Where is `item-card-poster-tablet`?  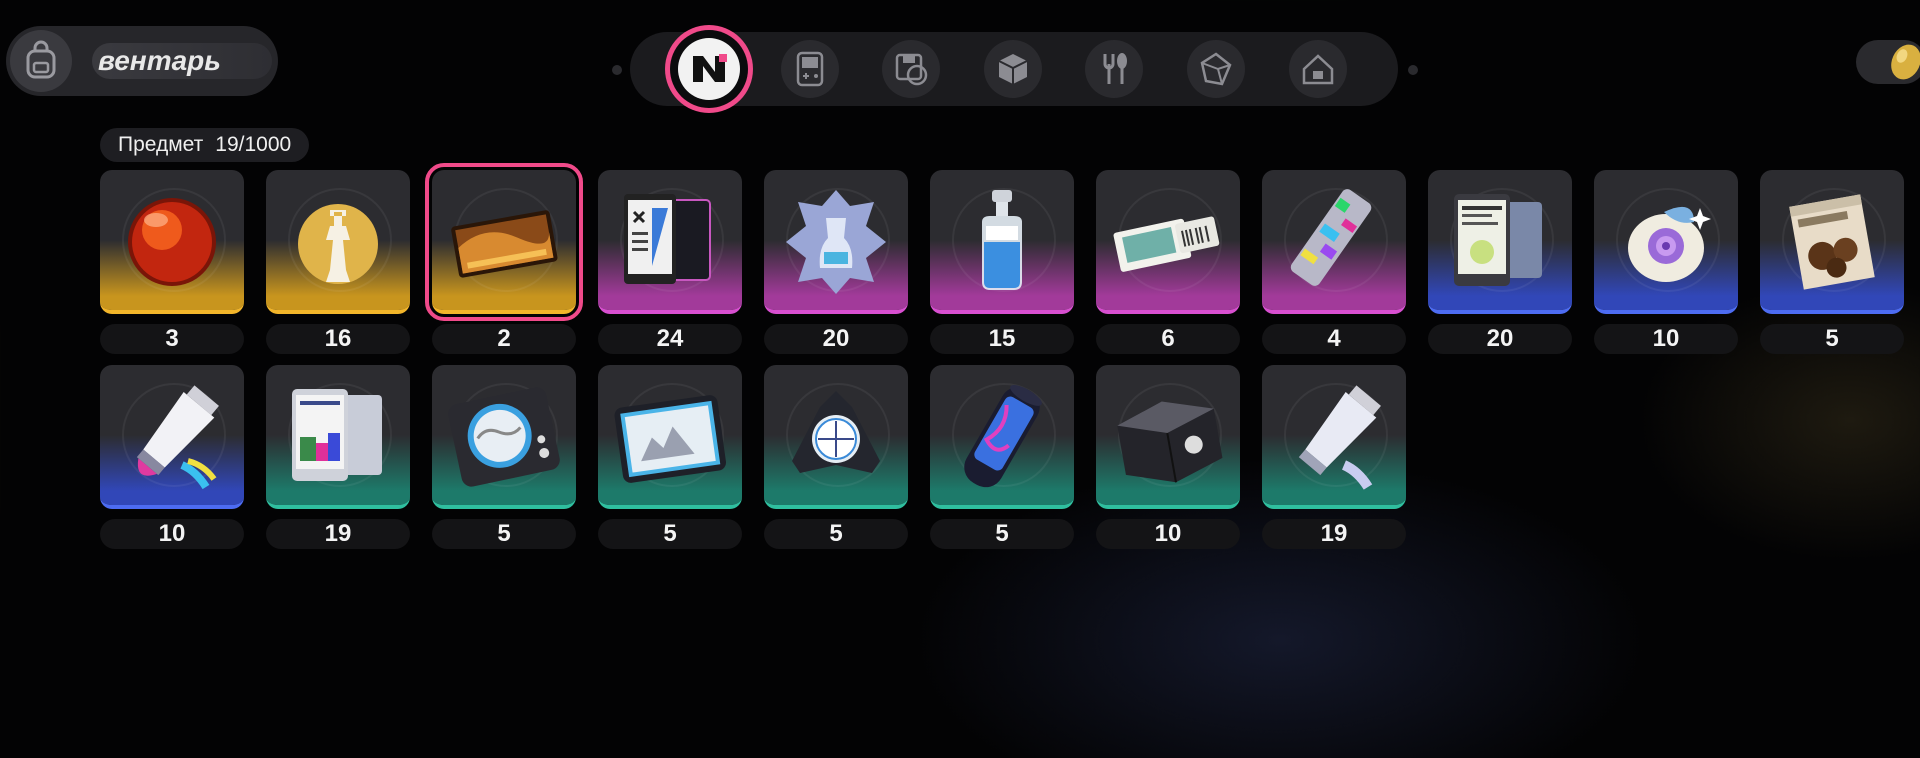 item-card-poster-tablet is located at coordinates (338, 437).